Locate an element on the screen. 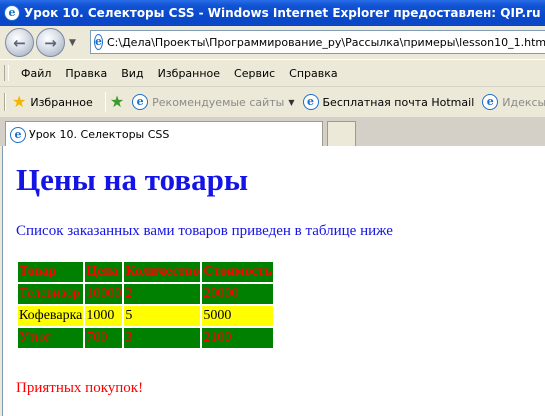 Image resolution: width=545 pixels, height=416 pixels. favorites-link-indexes: e Идексы is located at coordinates (513, 102).